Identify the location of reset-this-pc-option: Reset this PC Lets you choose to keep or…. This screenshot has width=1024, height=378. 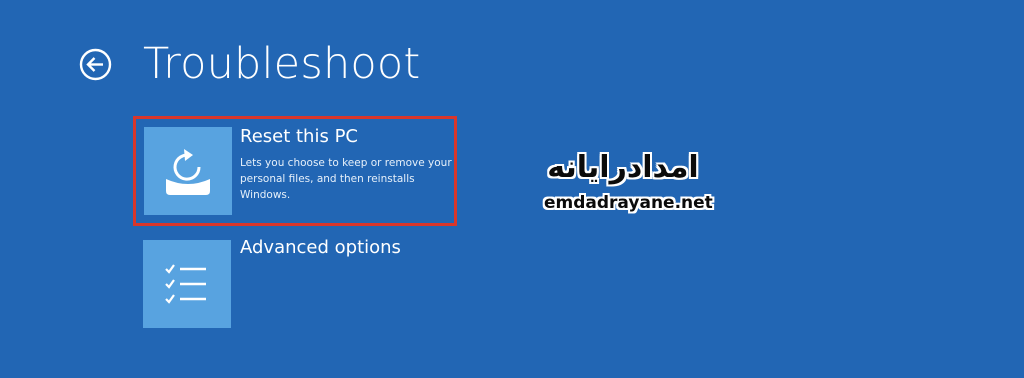
(295, 171).